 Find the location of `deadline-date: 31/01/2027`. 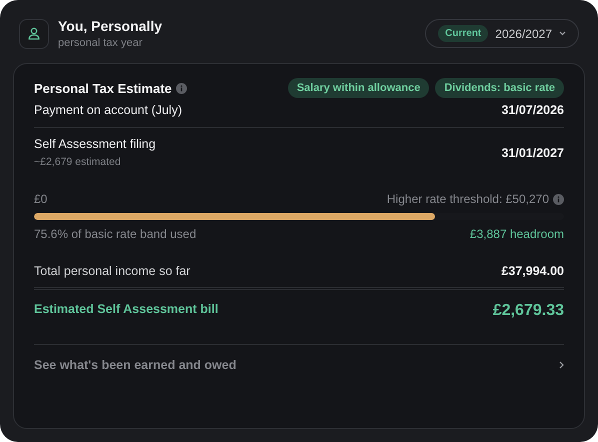

deadline-date: 31/01/2027 is located at coordinates (532, 153).